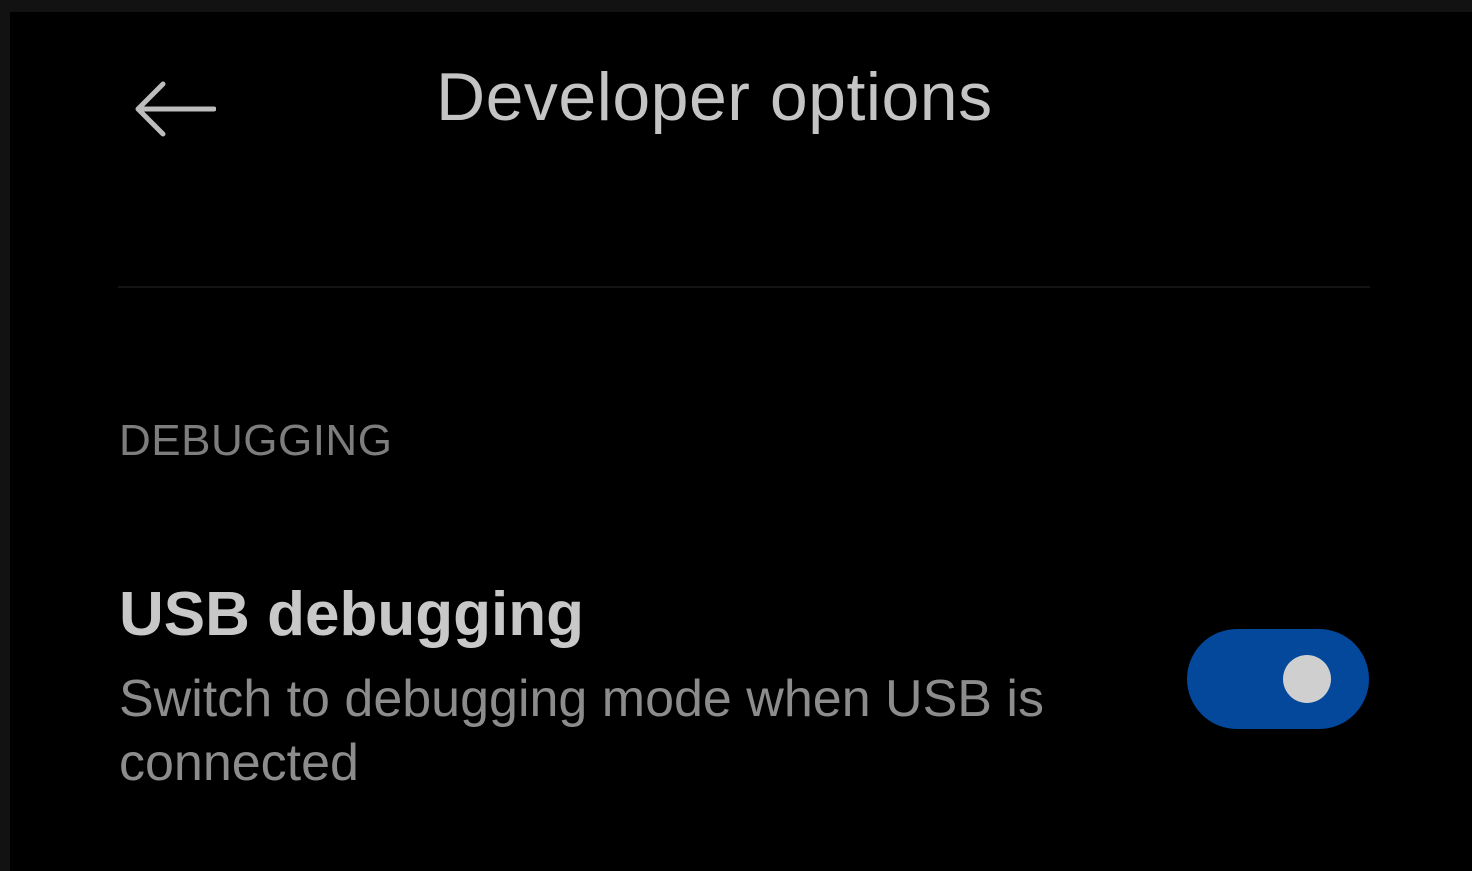  What do you see at coordinates (1307, 679) in the screenshot?
I see `toggle-knob` at bounding box center [1307, 679].